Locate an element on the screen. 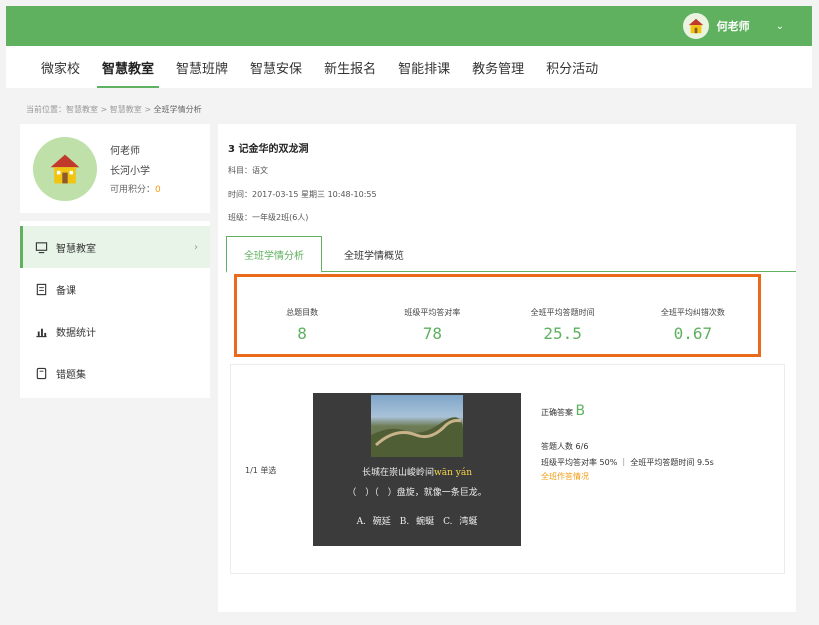 The height and width of the screenshot is (625, 819). nav-smart-classroom: 智慧教室 is located at coordinates (128, 67).